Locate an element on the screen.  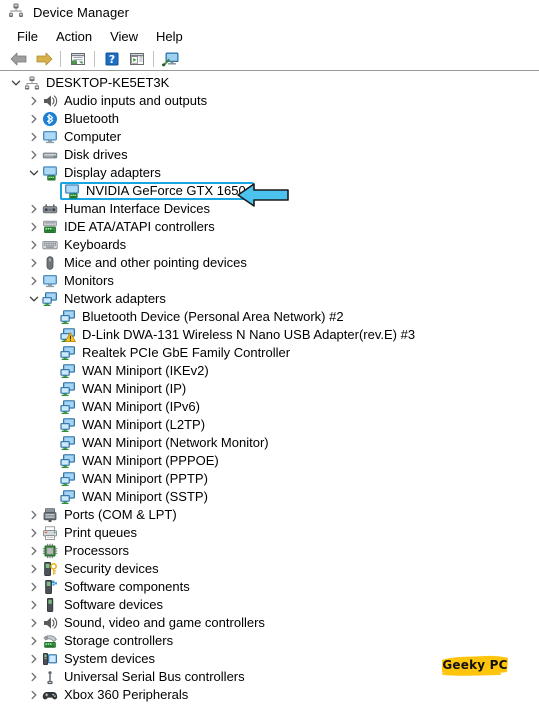
tree-item-label: Ports (COM & LPT) is located at coordinates (120, 514).